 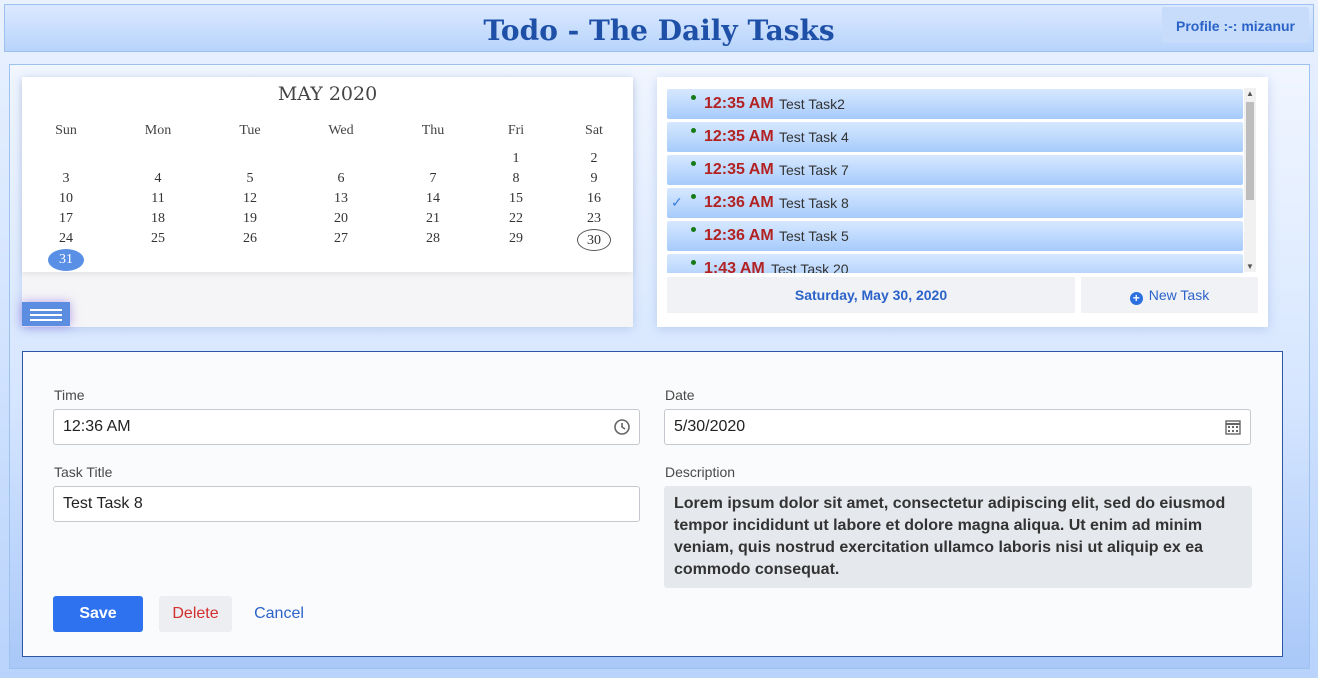 What do you see at coordinates (1233, 427) in the screenshot?
I see `calendar-icon` at bounding box center [1233, 427].